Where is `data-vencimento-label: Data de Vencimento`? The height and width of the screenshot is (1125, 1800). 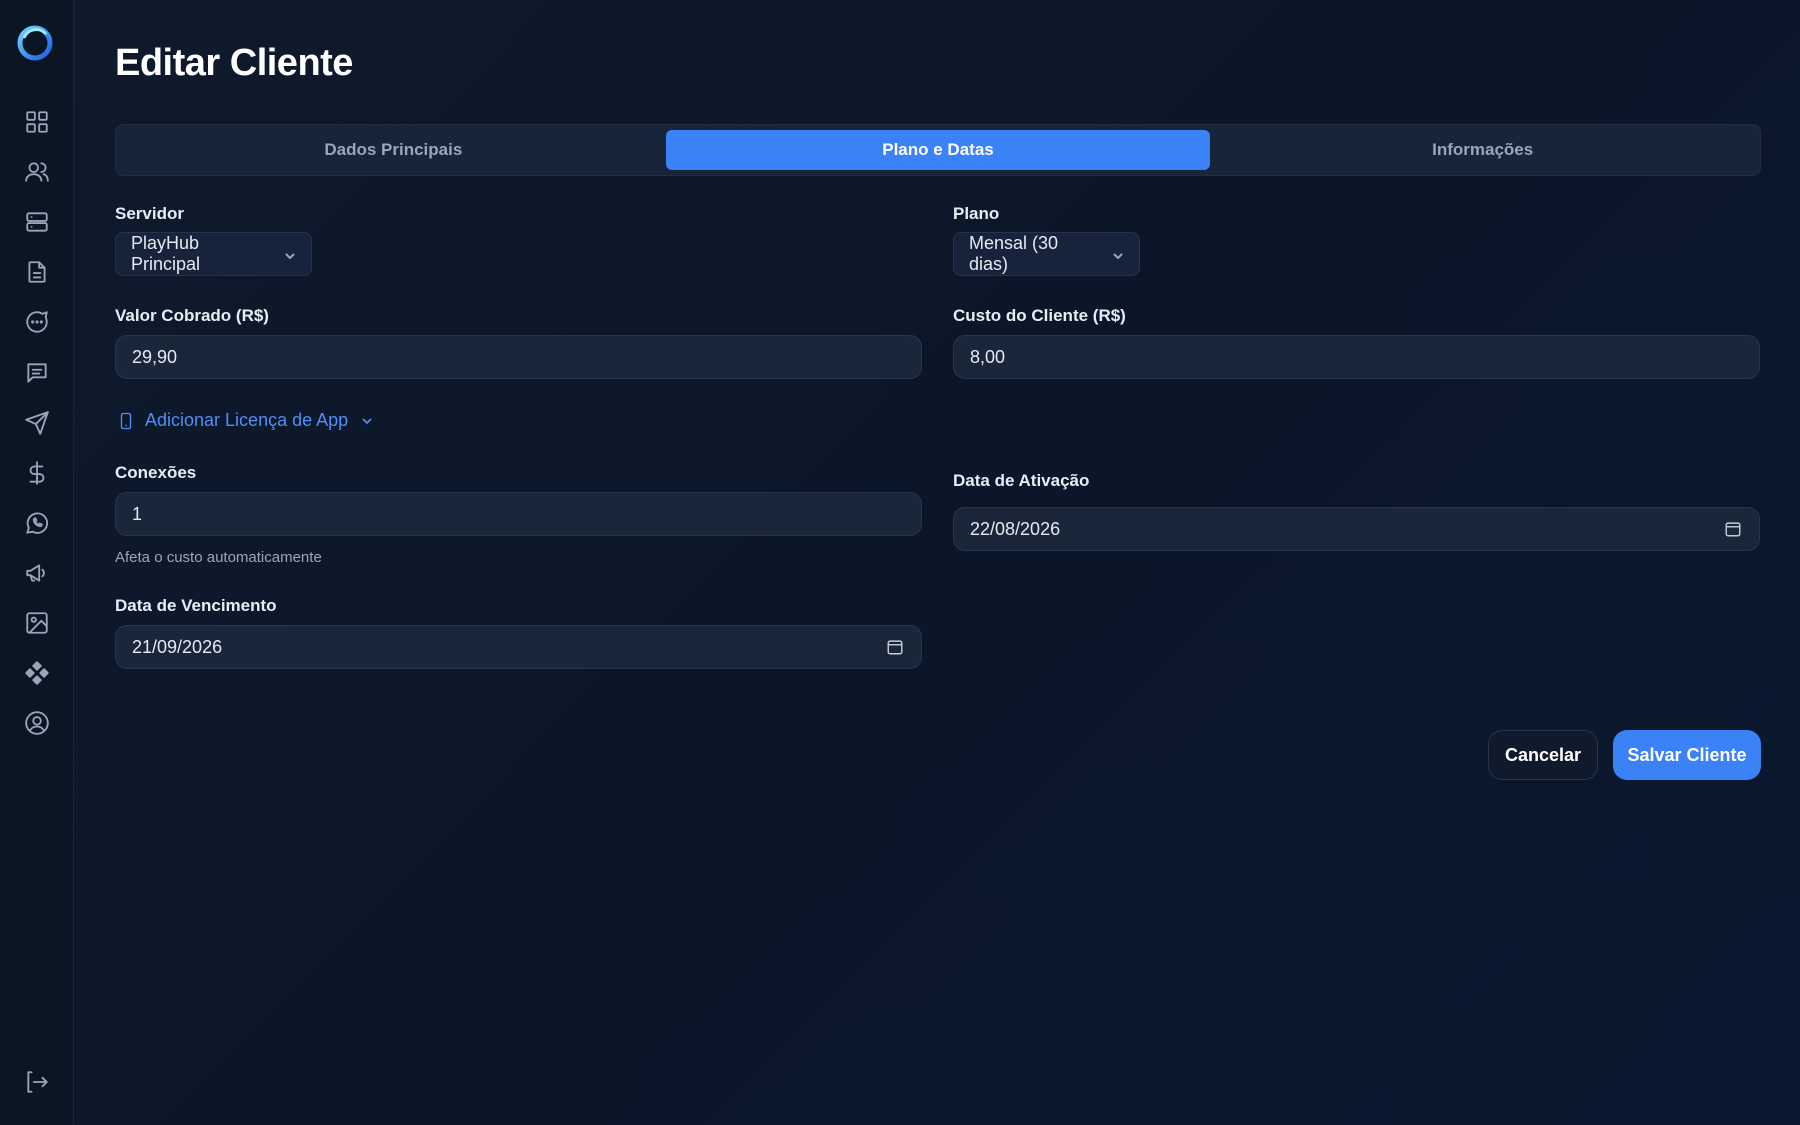
data-vencimento-label: Data de Vencimento is located at coordinates (196, 605).